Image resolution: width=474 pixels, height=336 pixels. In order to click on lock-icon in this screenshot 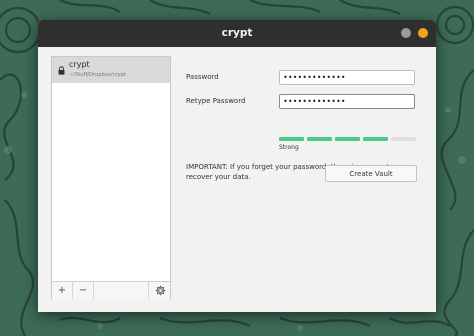, I will do `click(61, 70)`.